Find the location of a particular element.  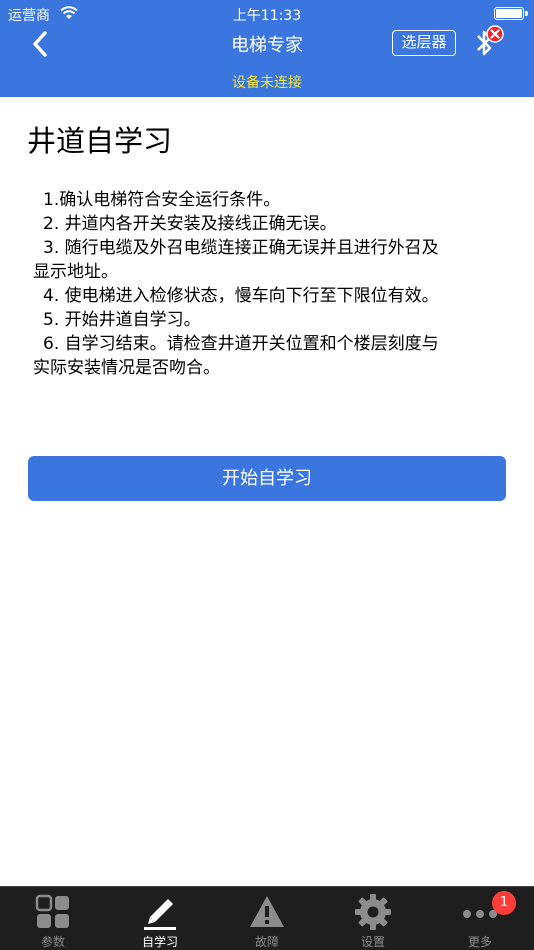

tab-self-learning: 自学习 is located at coordinates (160, 918).